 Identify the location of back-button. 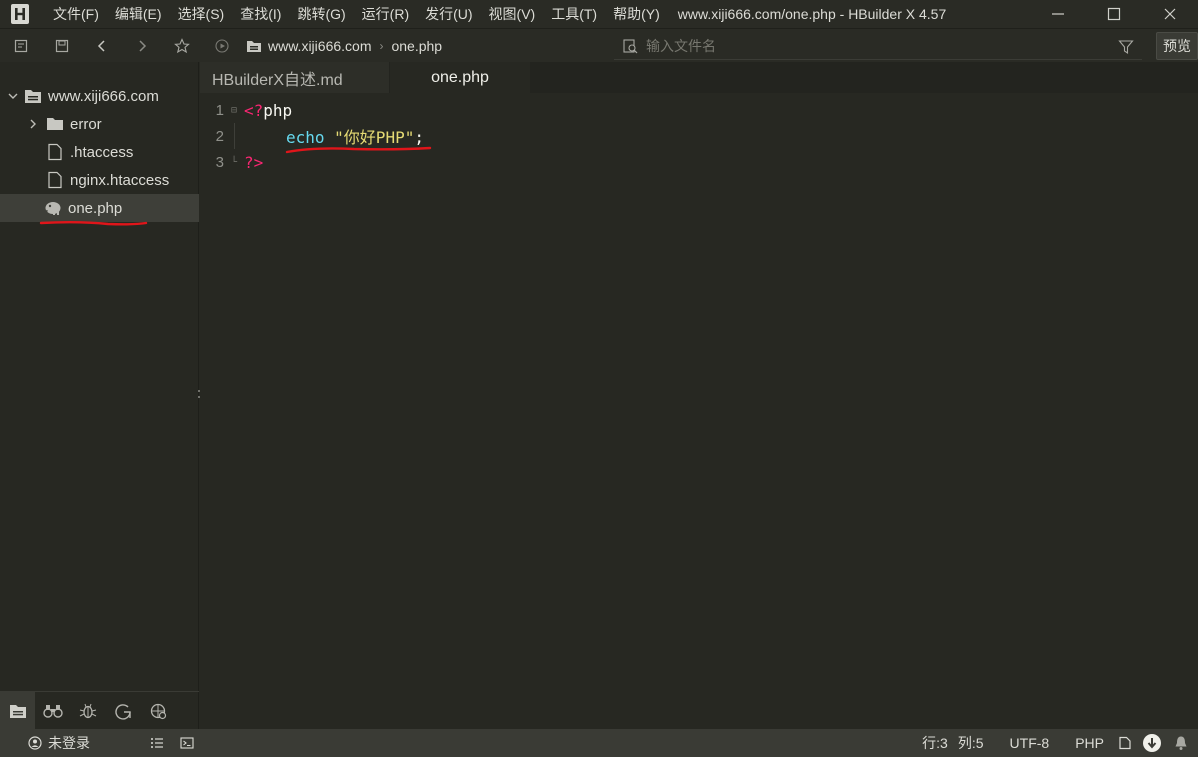
(102, 46).